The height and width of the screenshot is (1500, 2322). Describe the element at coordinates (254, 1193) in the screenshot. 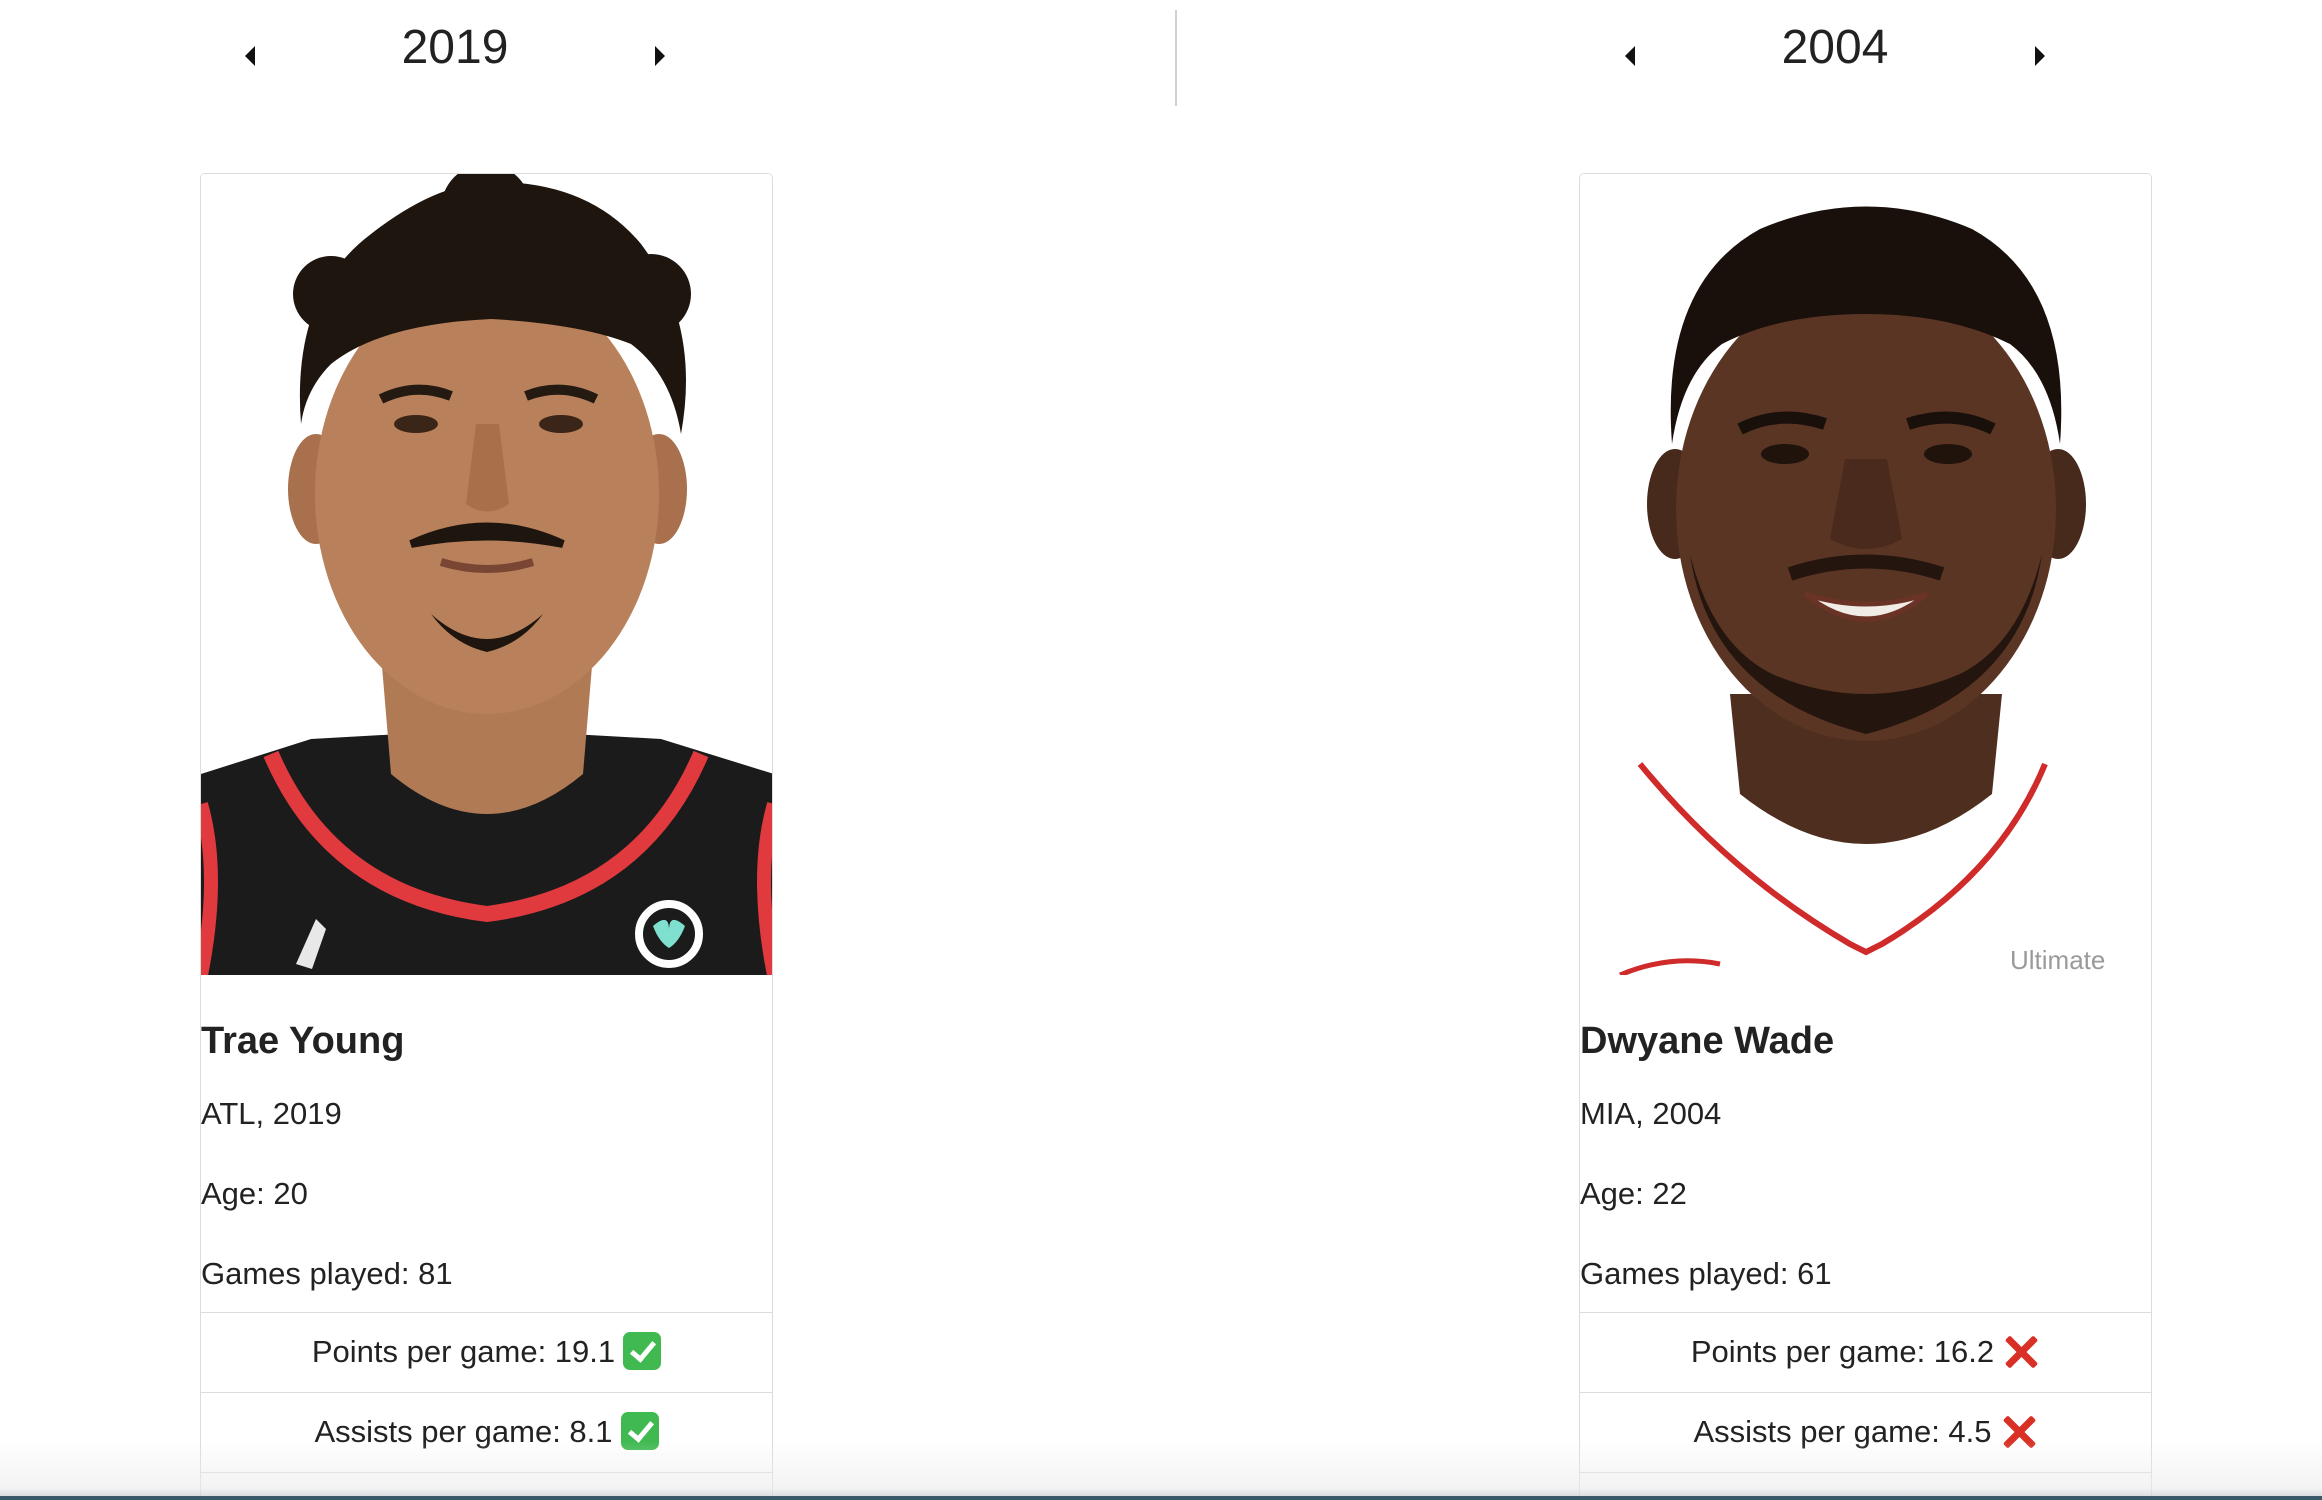

I see `player-age: Age: 20` at that location.